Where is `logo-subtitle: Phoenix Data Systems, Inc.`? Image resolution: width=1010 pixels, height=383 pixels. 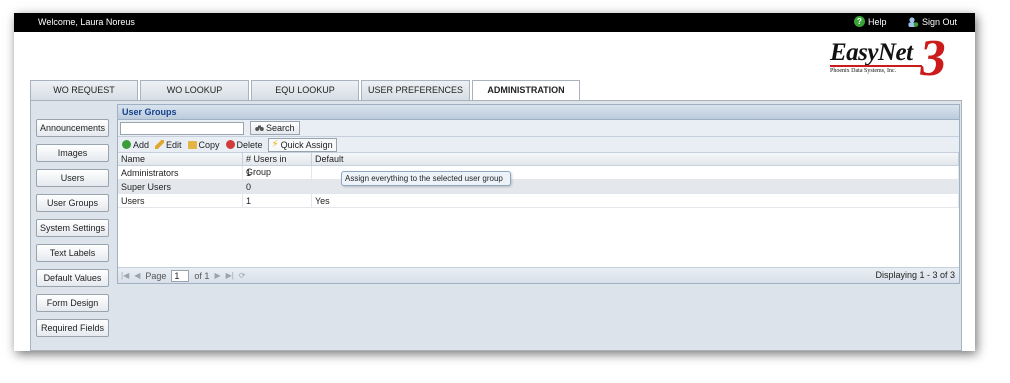
logo-subtitle: Phoenix Data Systems, Inc. is located at coordinates (863, 71).